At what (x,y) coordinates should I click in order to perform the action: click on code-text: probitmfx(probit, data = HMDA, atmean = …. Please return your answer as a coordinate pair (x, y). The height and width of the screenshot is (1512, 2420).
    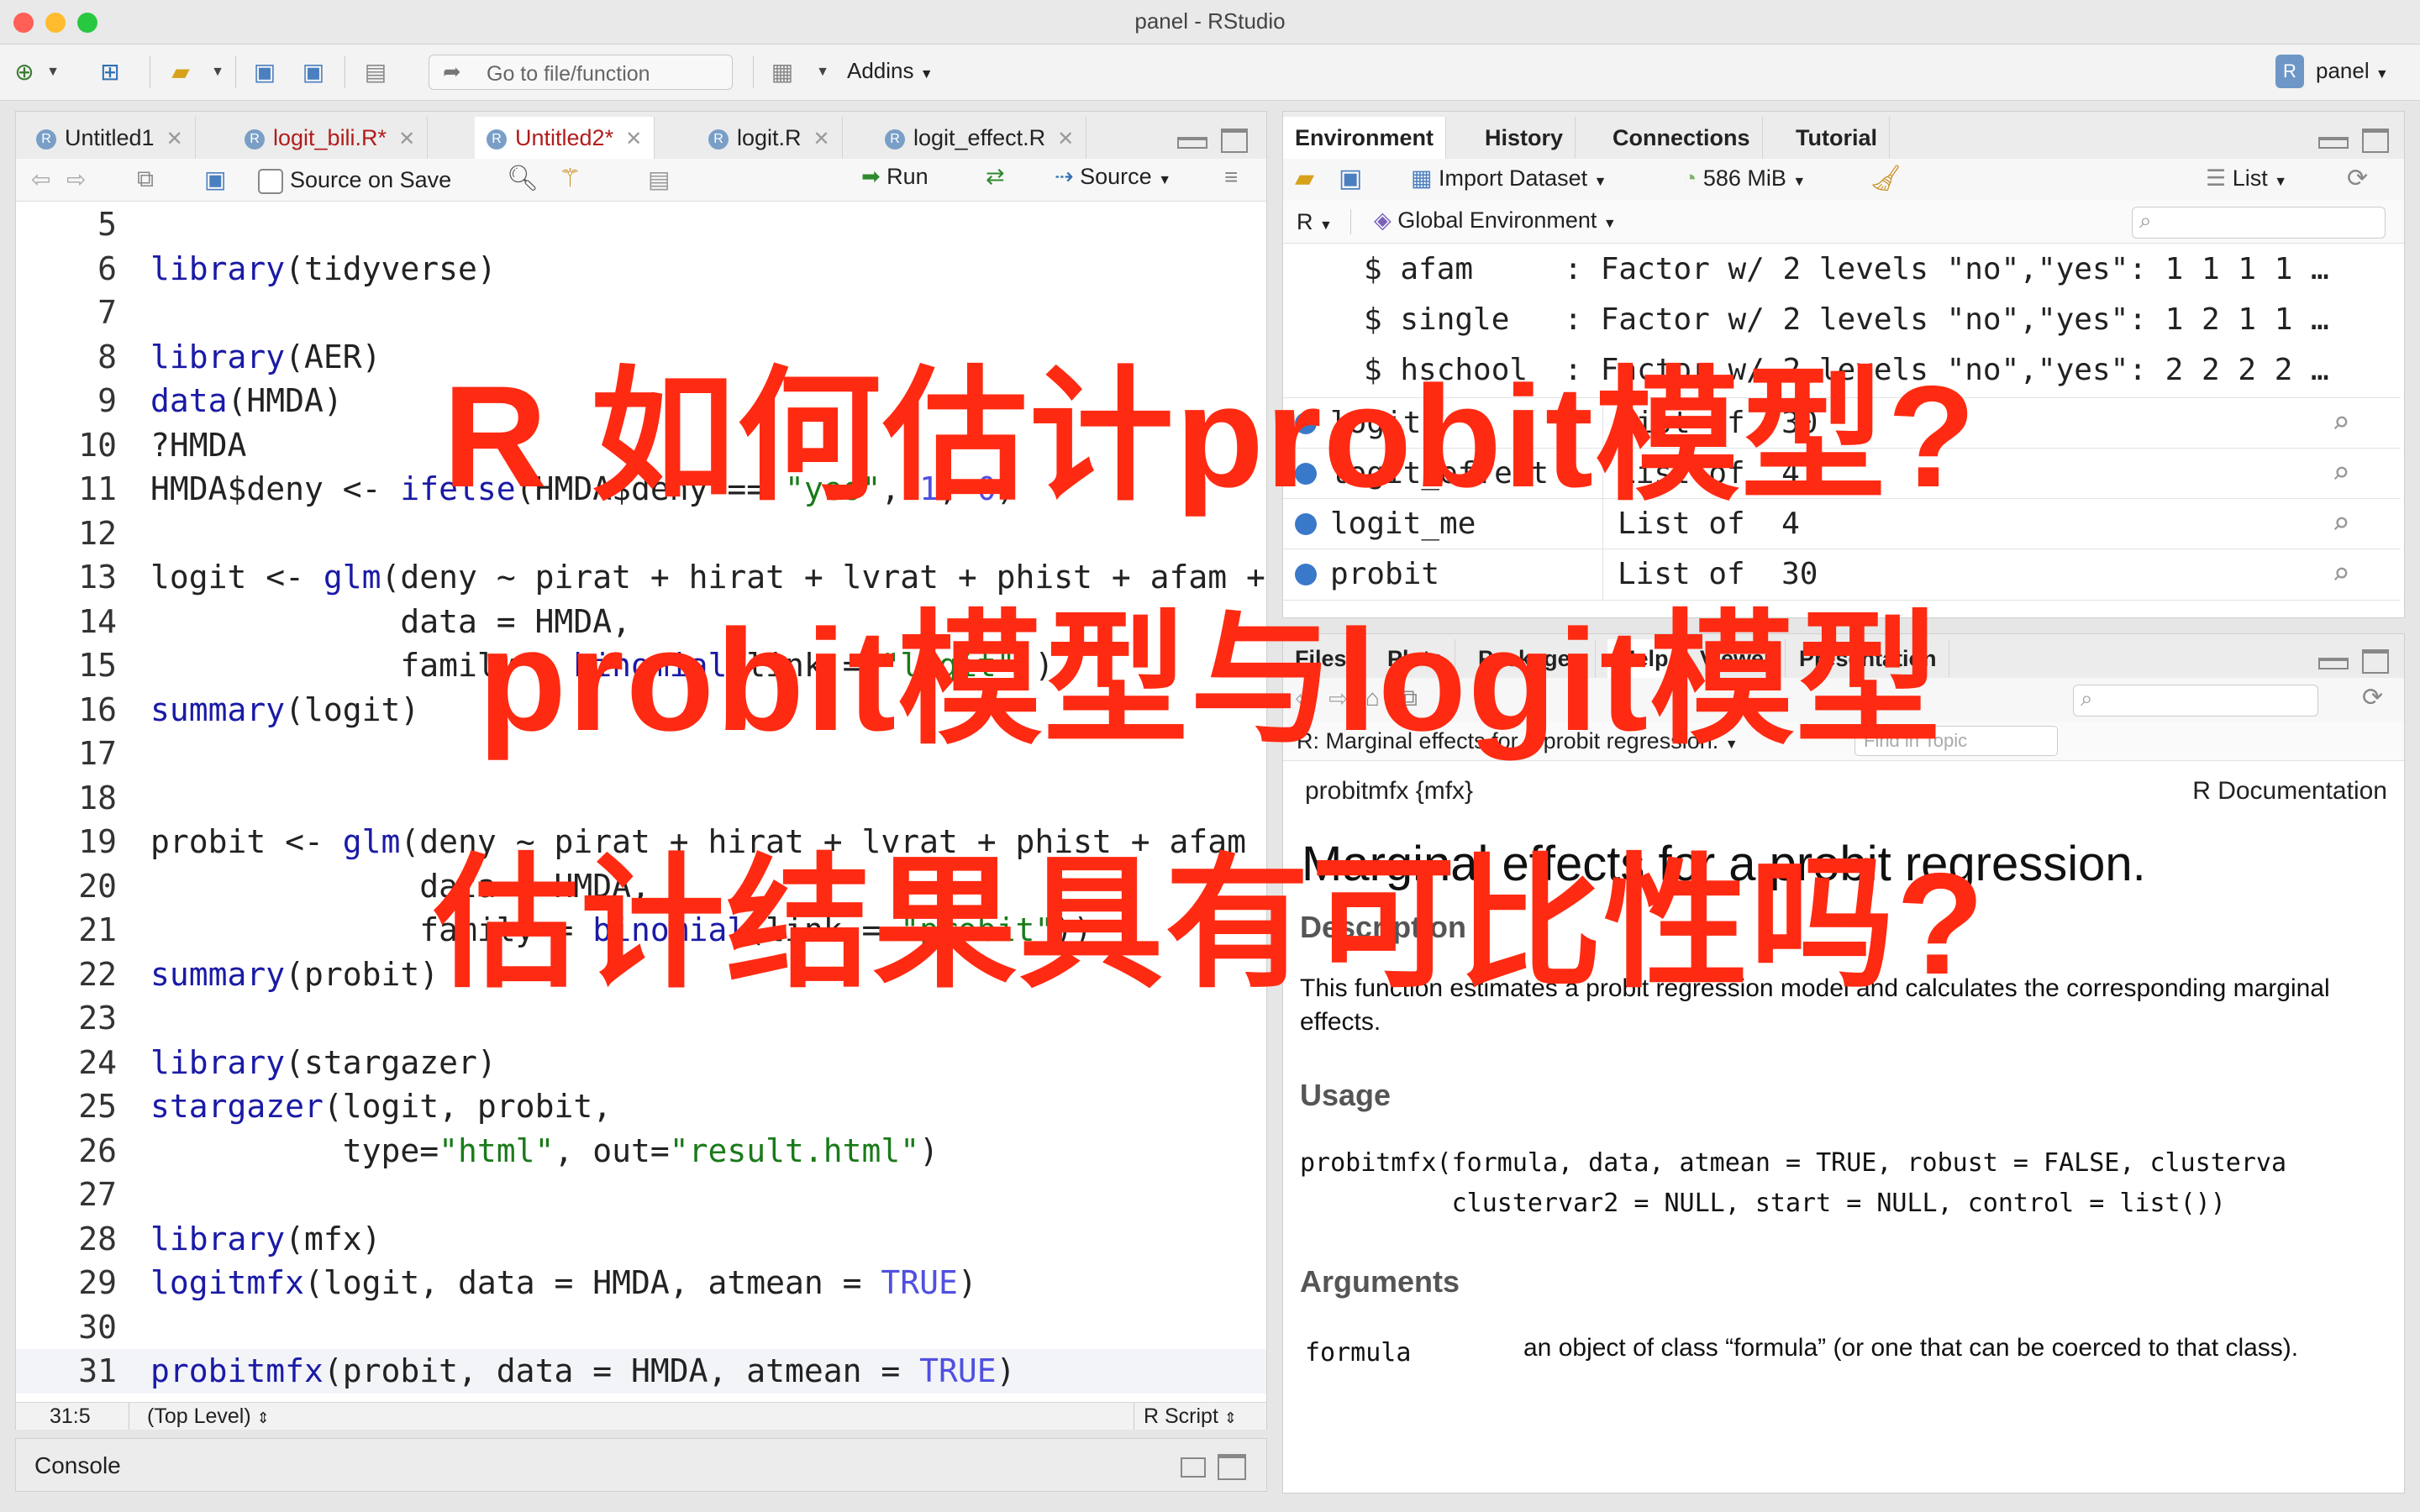
    Looking at the image, I should click on (583, 1370).